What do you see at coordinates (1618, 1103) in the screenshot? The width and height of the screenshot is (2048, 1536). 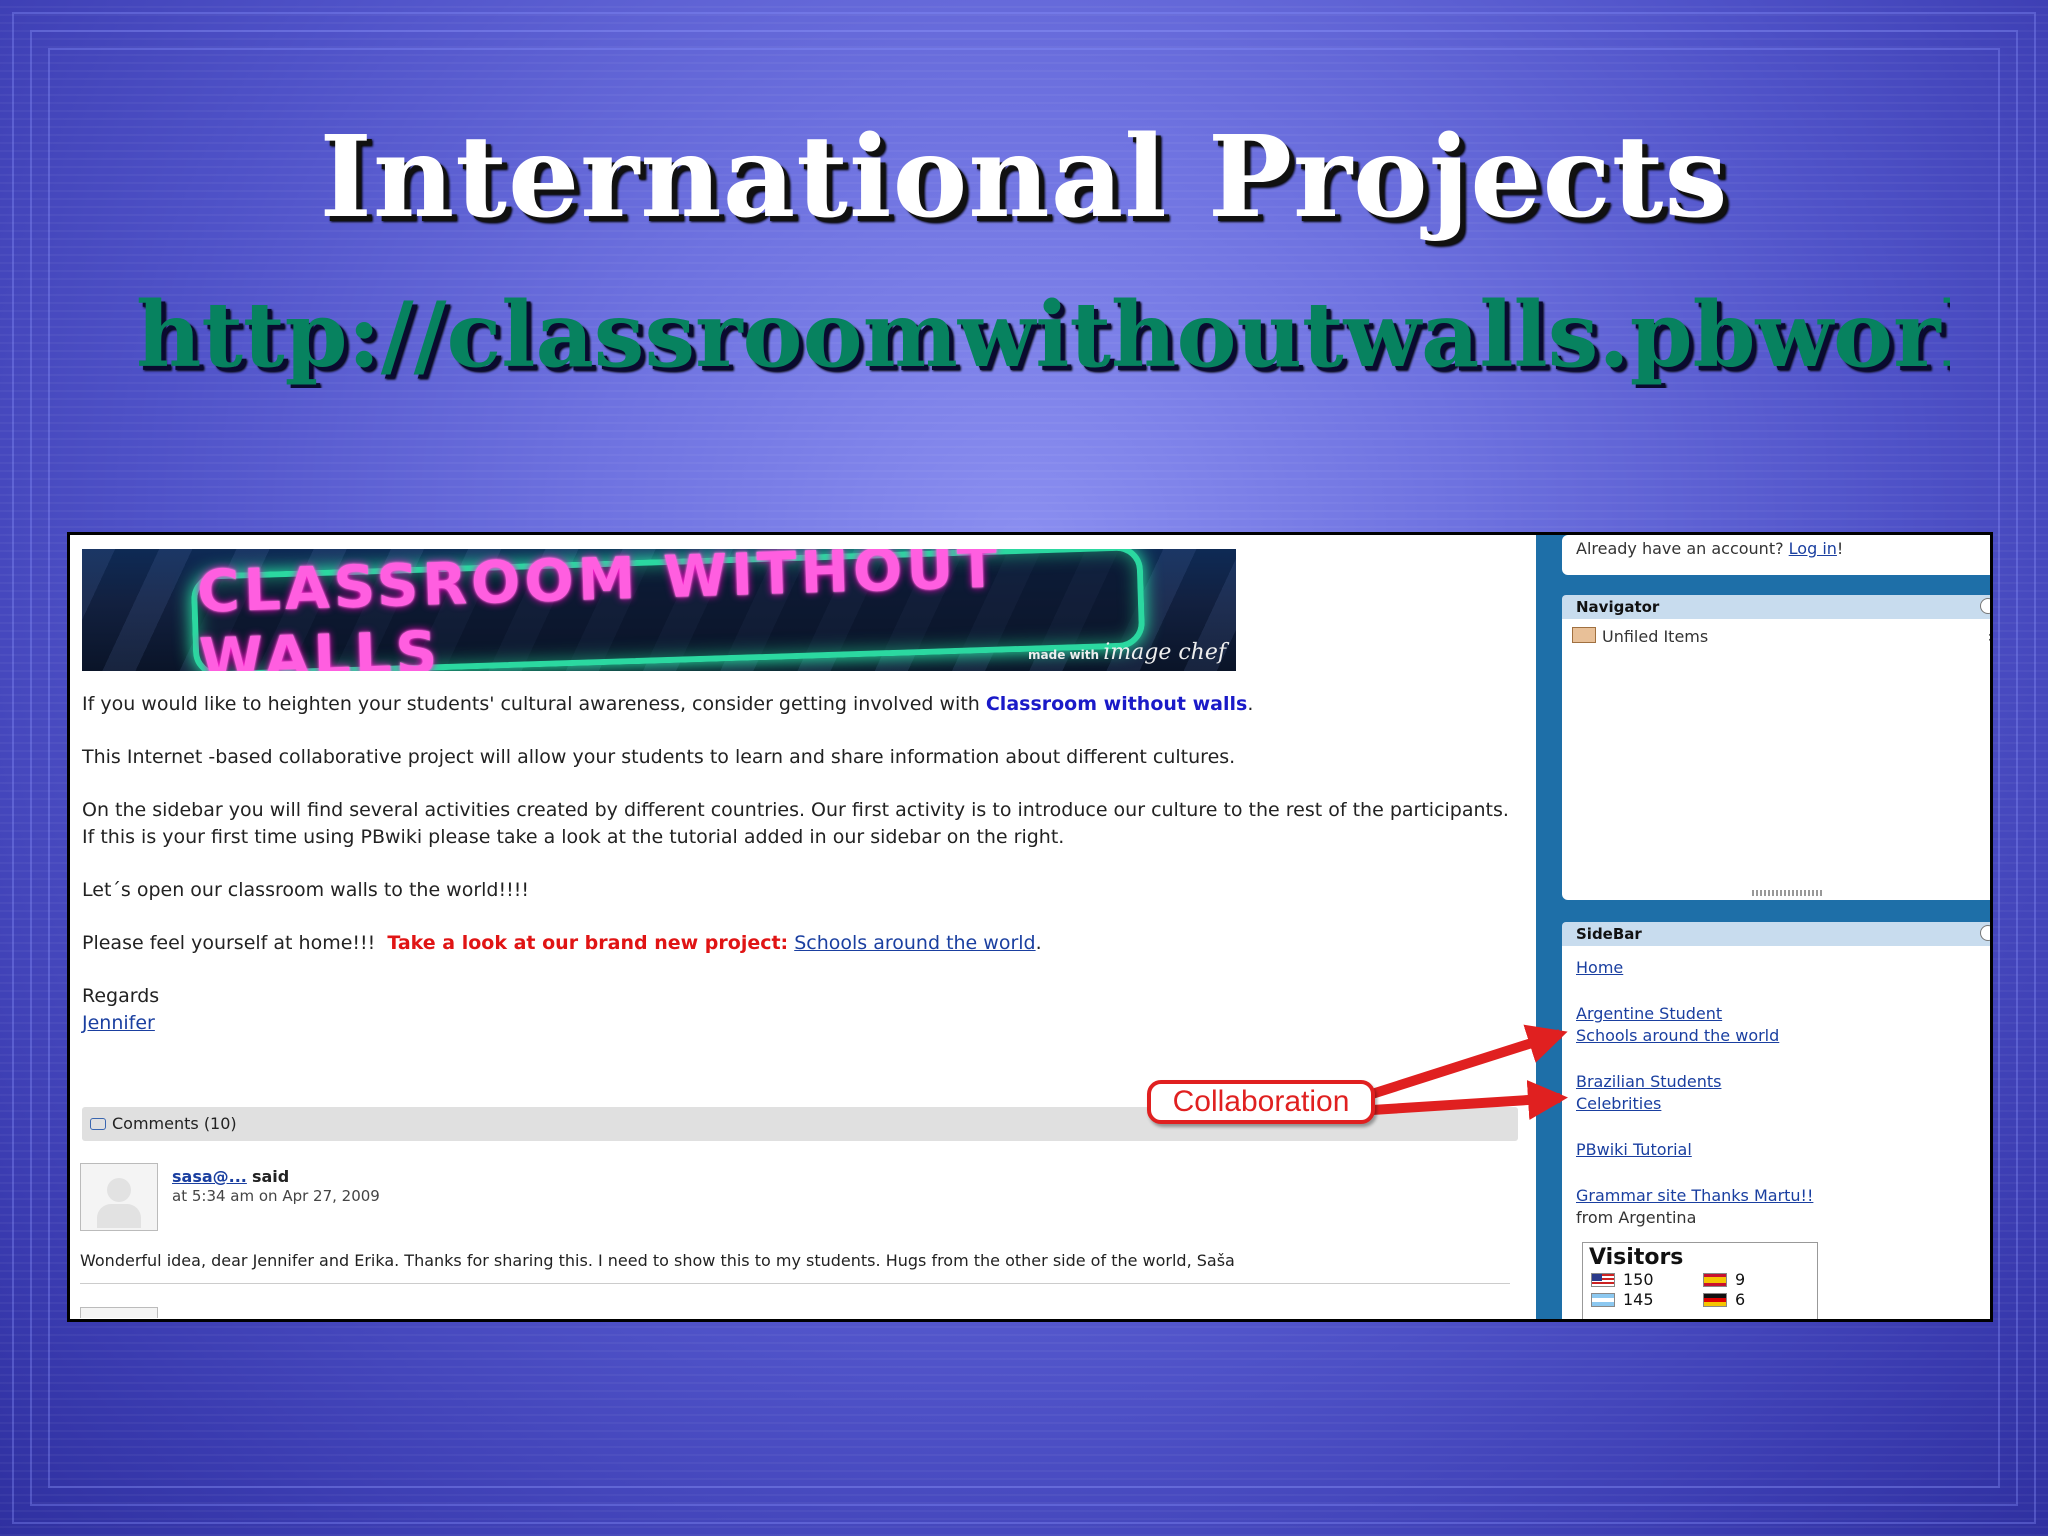 I see `sidebar-link-celebrities: Celebrities` at bounding box center [1618, 1103].